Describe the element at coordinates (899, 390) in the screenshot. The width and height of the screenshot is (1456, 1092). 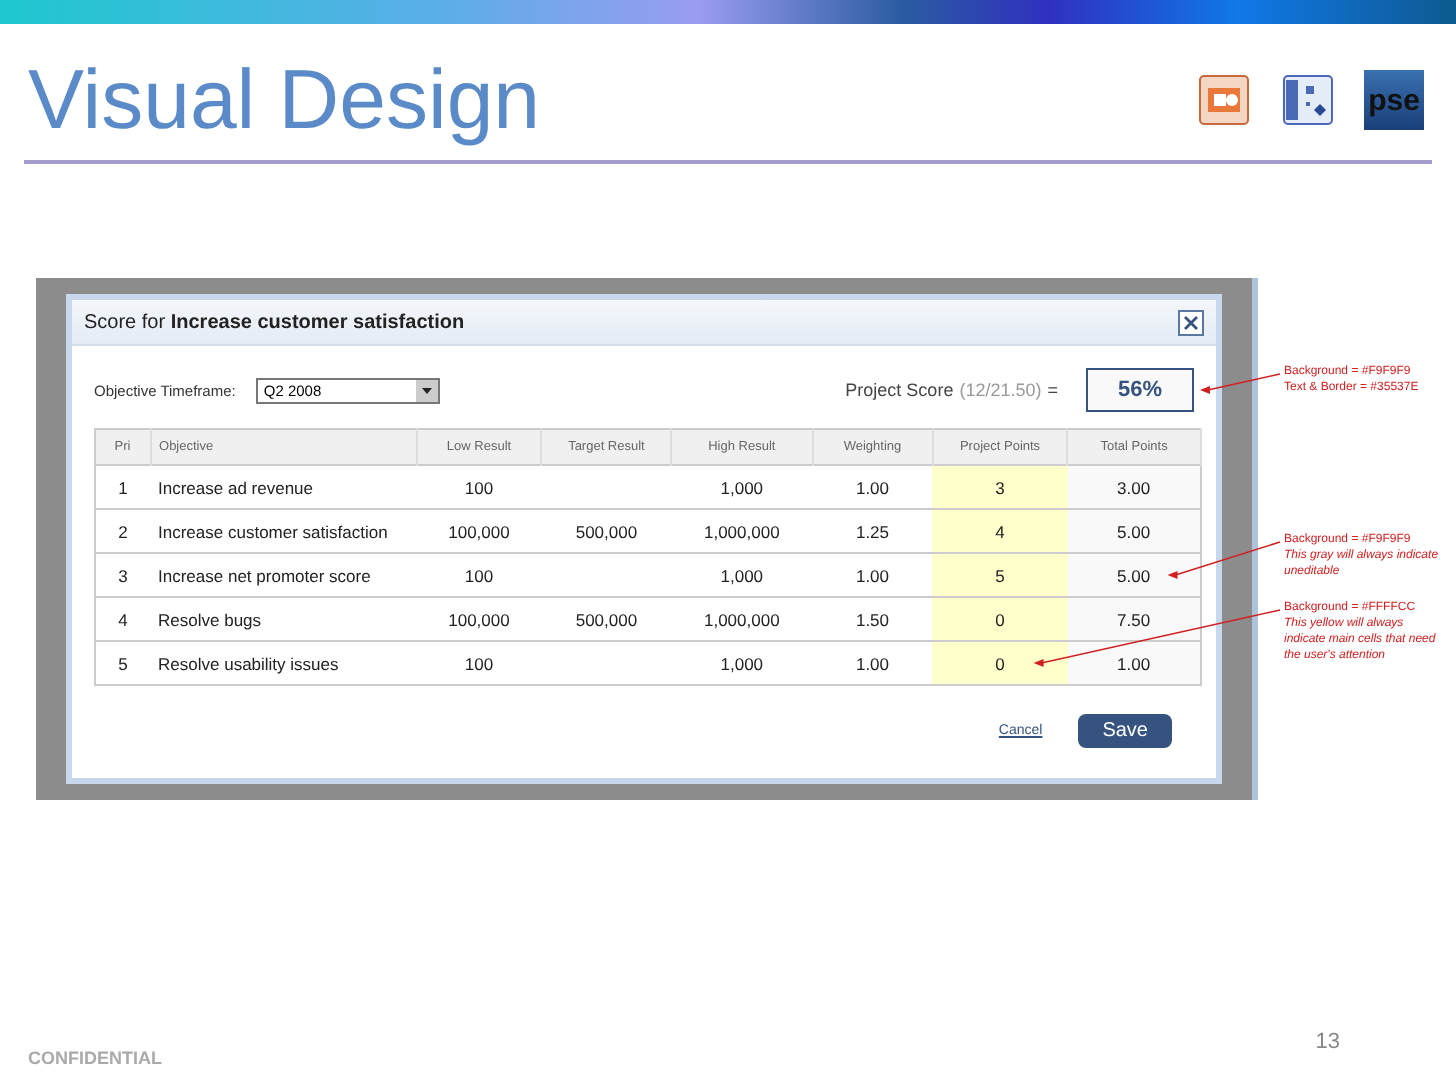
I see `score-label: Project Score` at that location.